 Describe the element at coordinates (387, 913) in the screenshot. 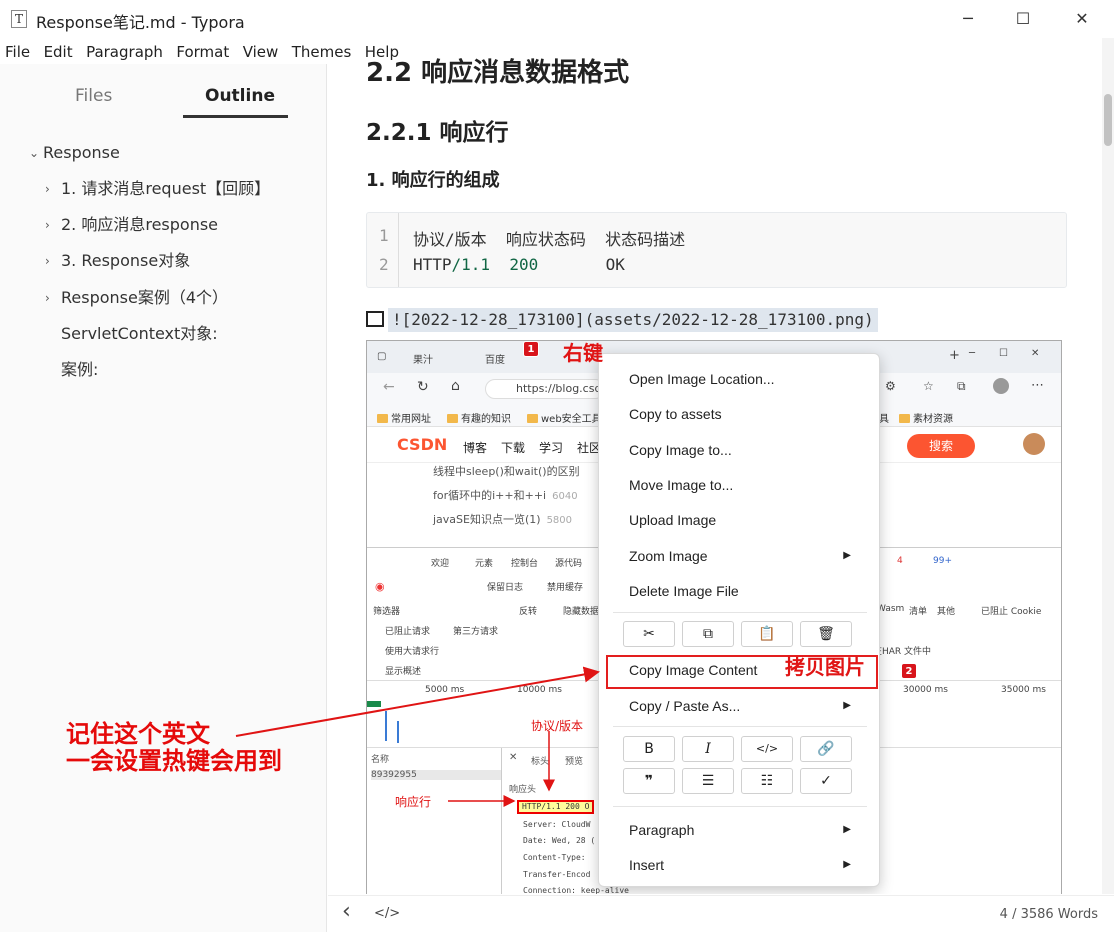

I see `source-mode-icon: </>` at that location.